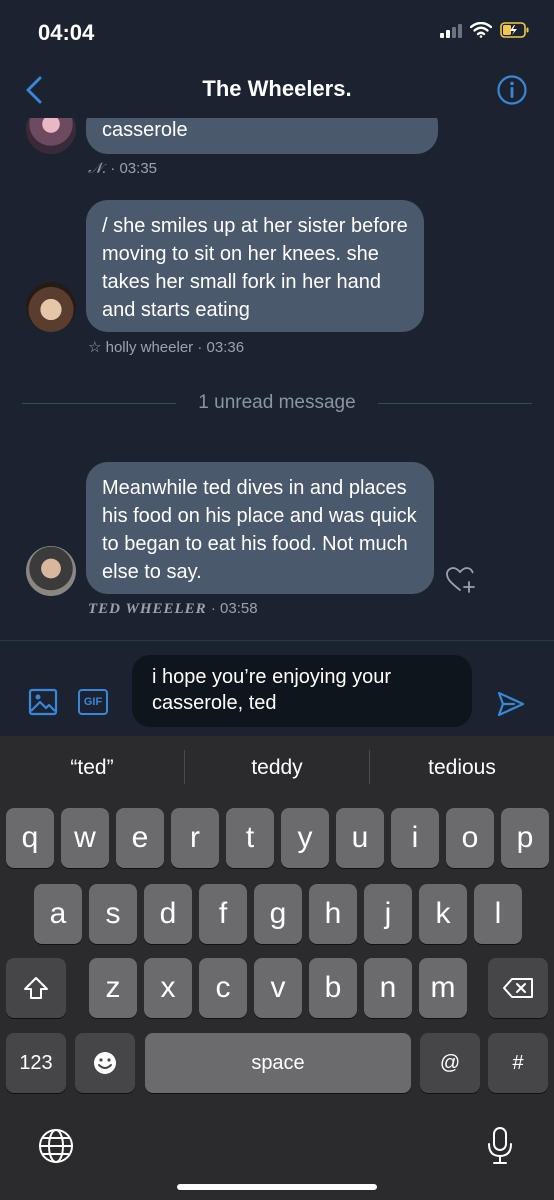 Image resolution: width=554 pixels, height=1200 pixels. I want to click on message-meta: ☆ holly wheeler · 03:36, so click(166, 347).